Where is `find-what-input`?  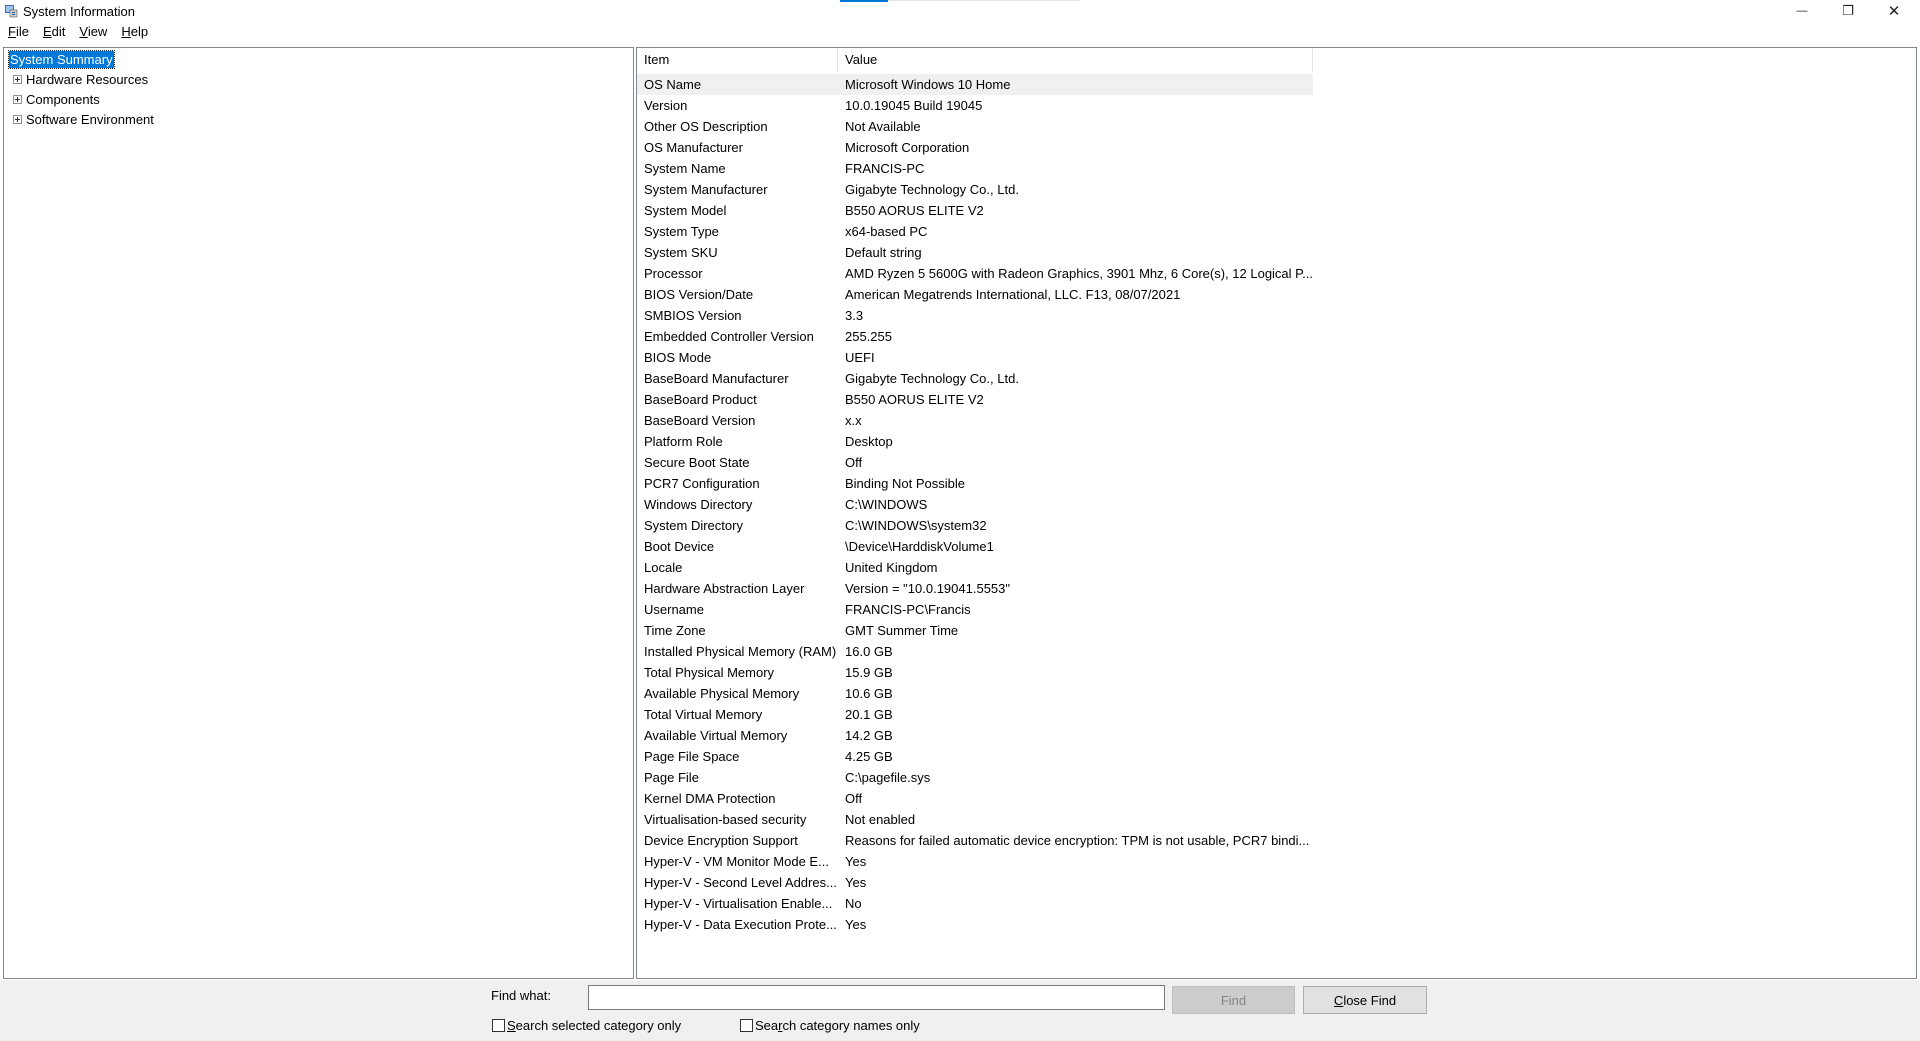 find-what-input is located at coordinates (876, 997).